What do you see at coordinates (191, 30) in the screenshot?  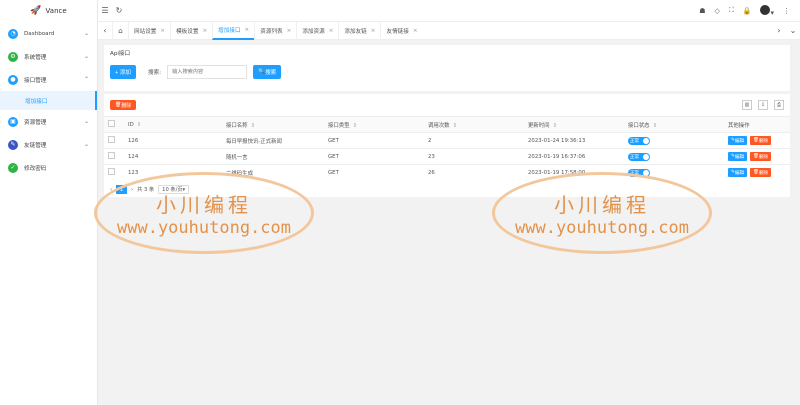 I see `tab-template-settings: 模板设置 ×` at bounding box center [191, 30].